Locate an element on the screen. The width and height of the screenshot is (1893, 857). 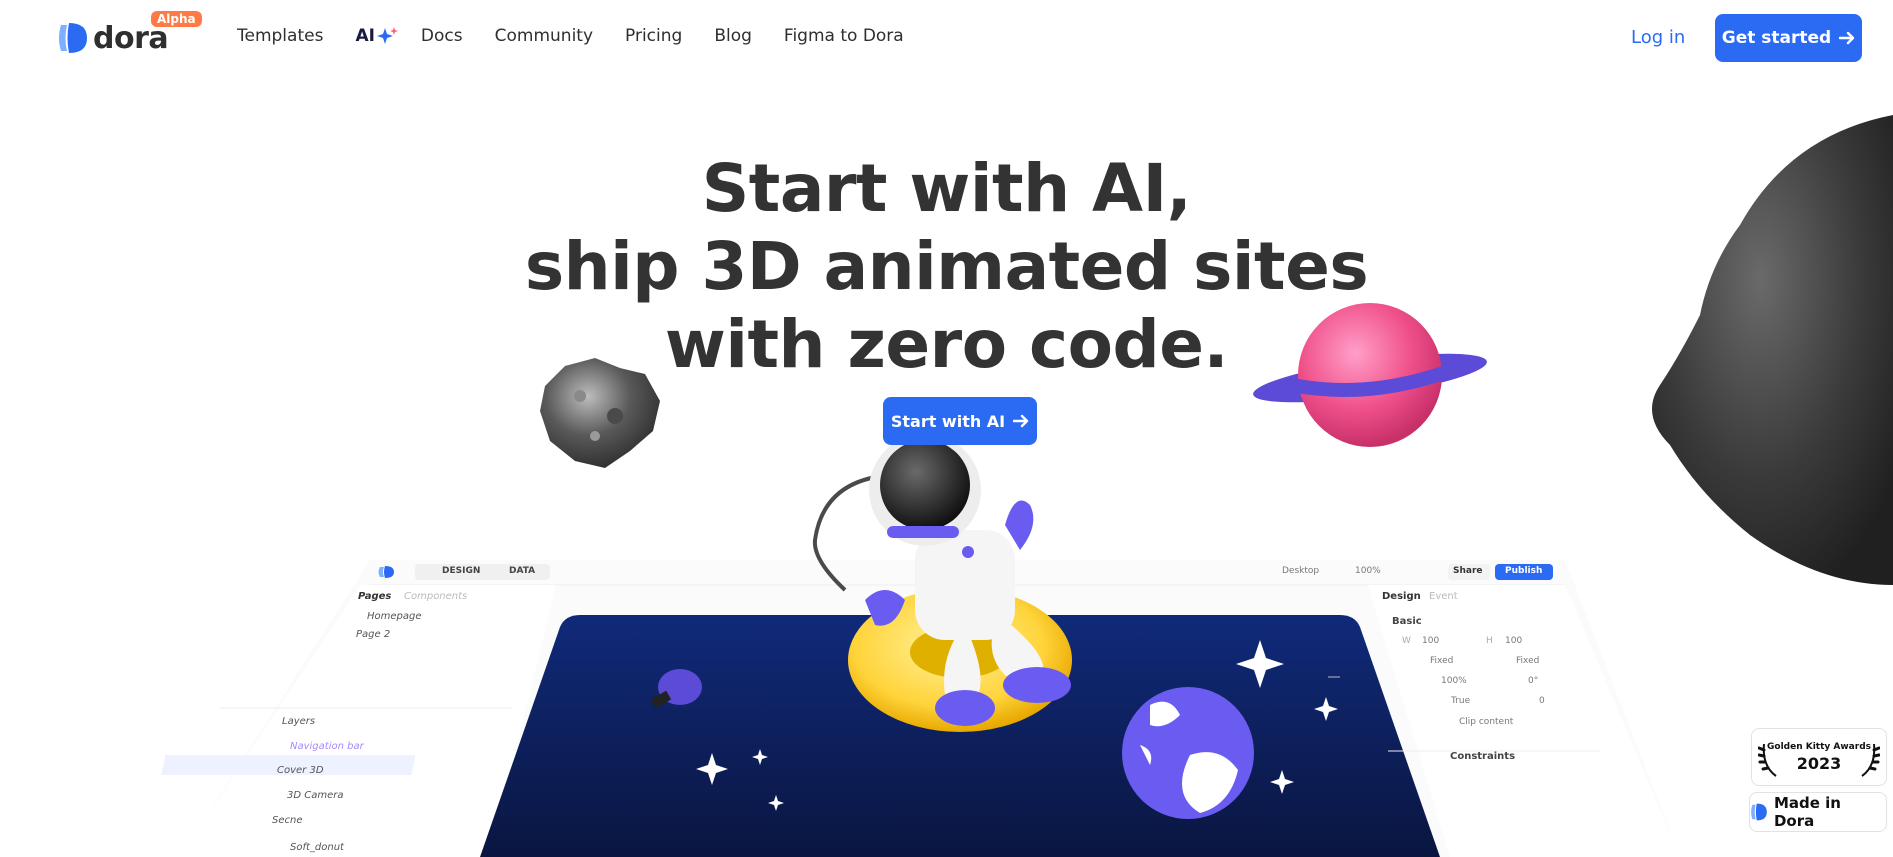
editor-components-tab: Components is located at coordinates (435, 596).